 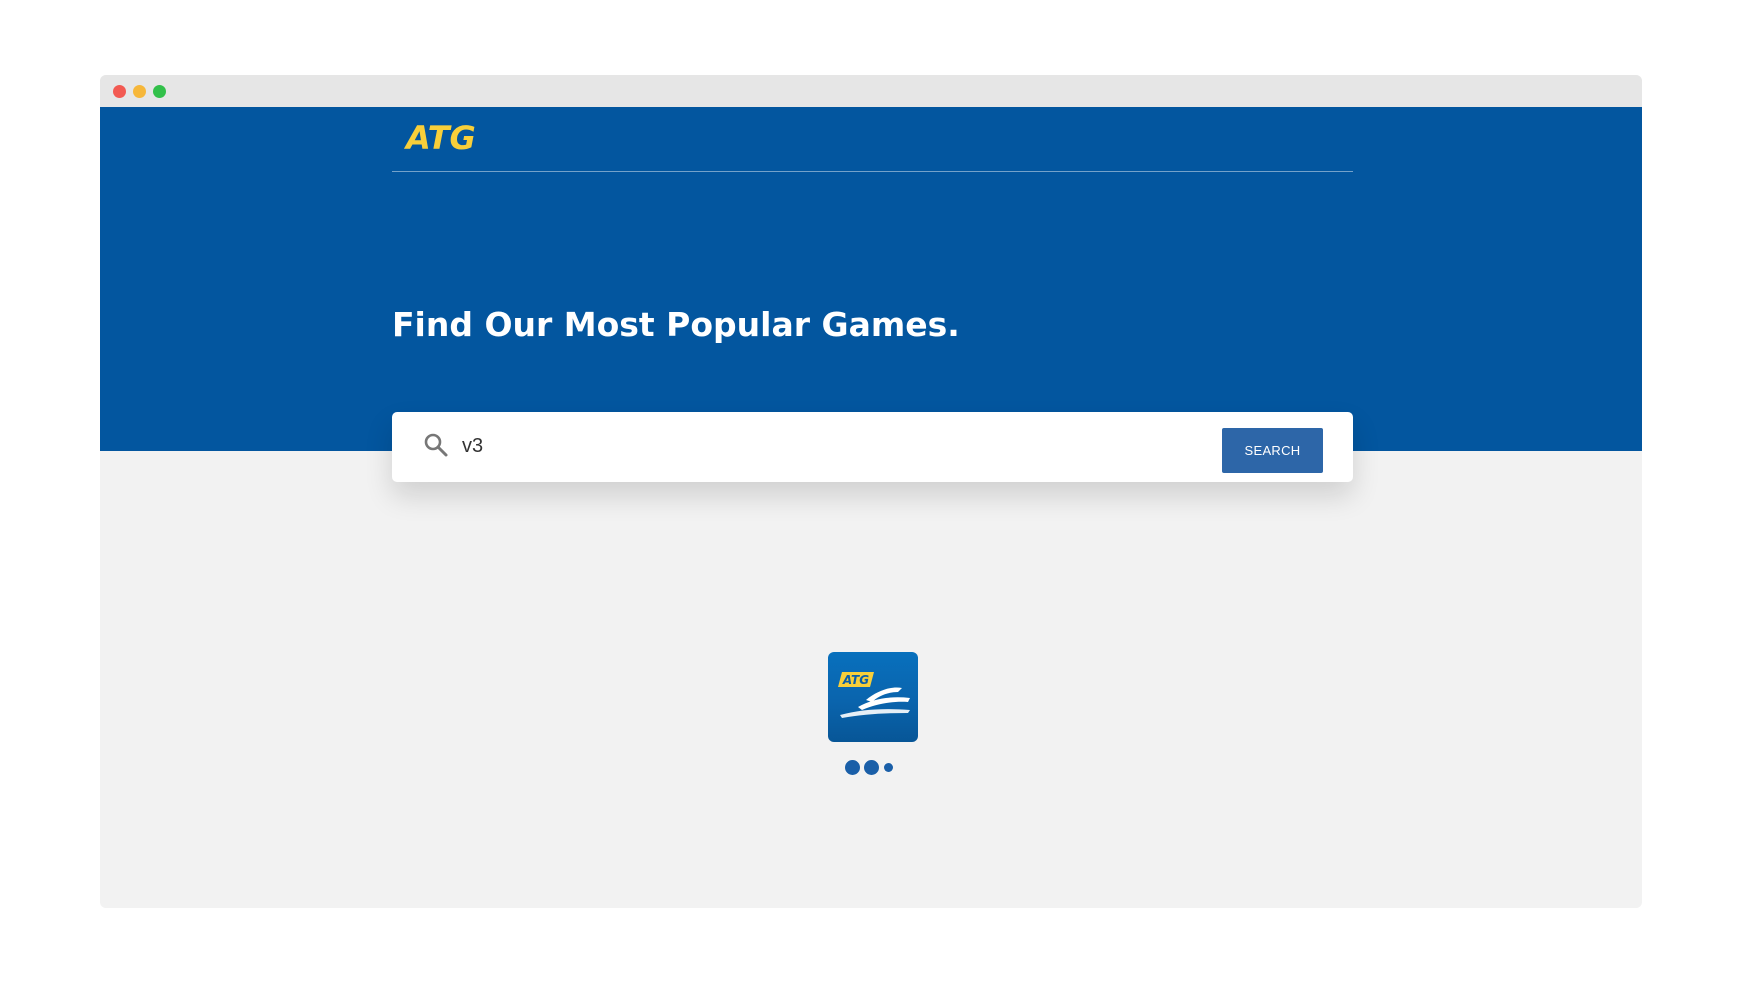 I want to click on search-icon, so click(x=436, y=445).